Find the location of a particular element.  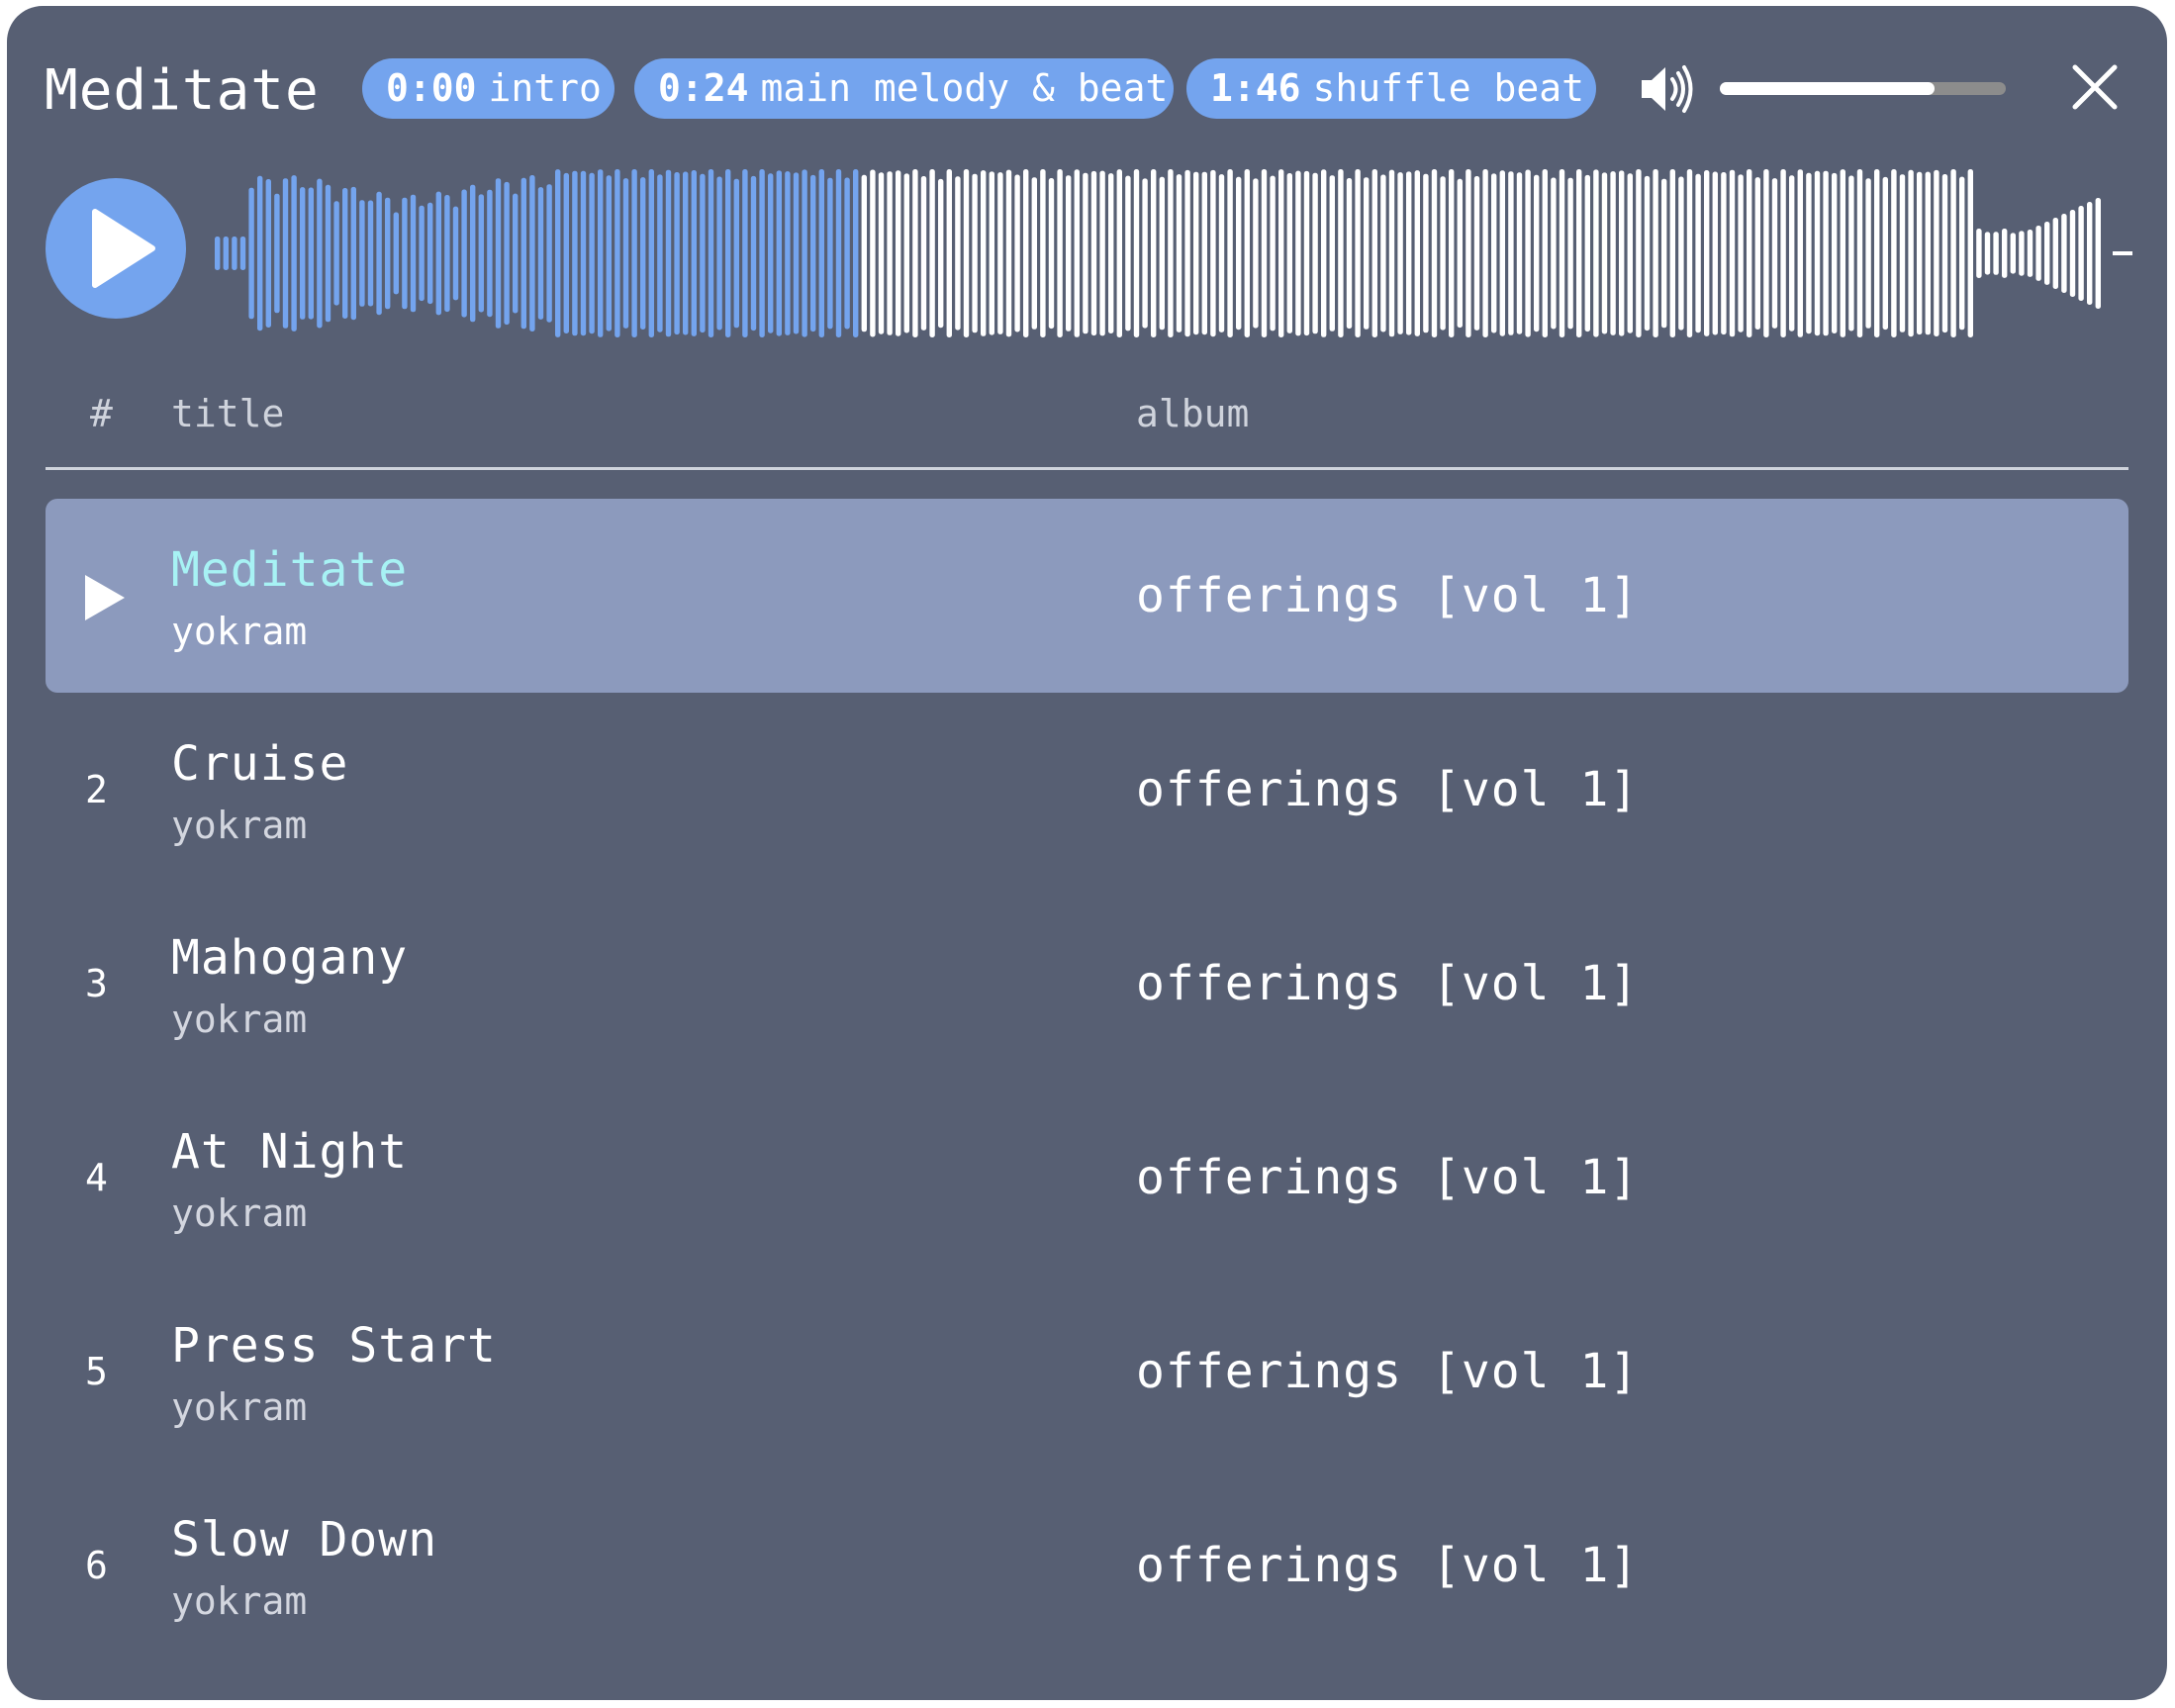

track-number: 6 is located at coordinates (96, 1565).